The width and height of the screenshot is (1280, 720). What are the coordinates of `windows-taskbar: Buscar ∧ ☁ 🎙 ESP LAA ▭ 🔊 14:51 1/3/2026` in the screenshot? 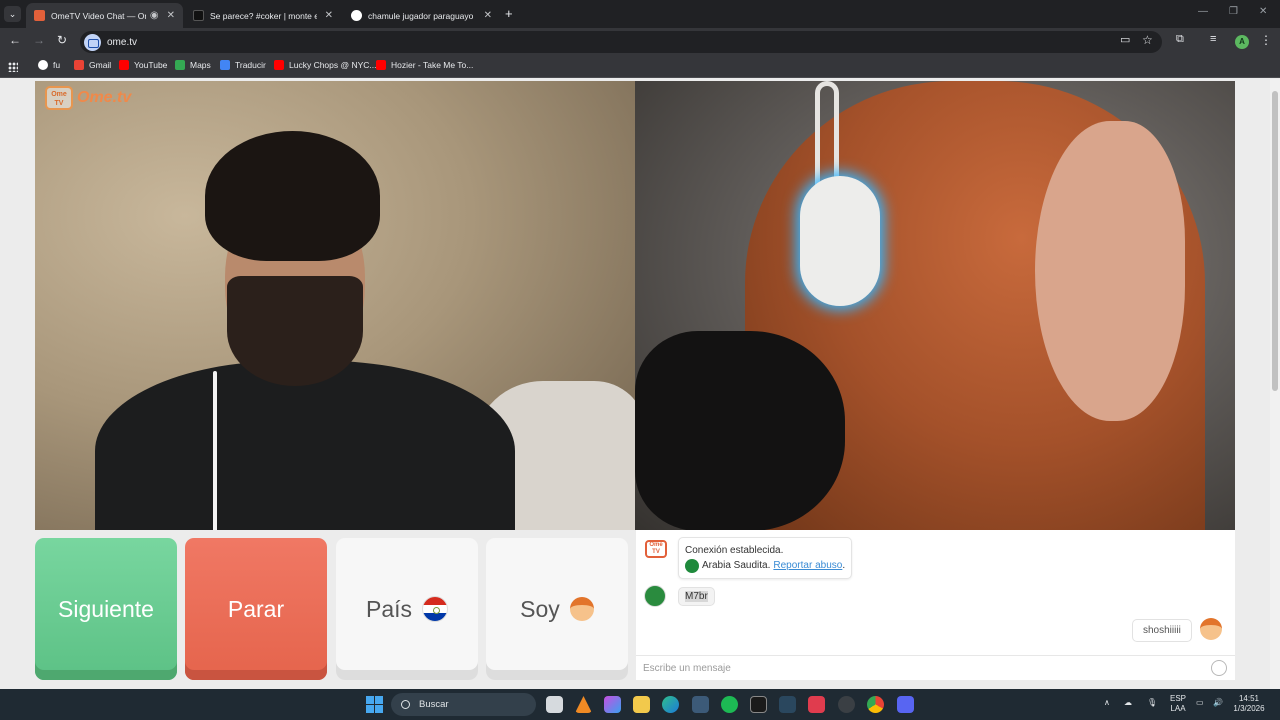 It's located at (640, 704).